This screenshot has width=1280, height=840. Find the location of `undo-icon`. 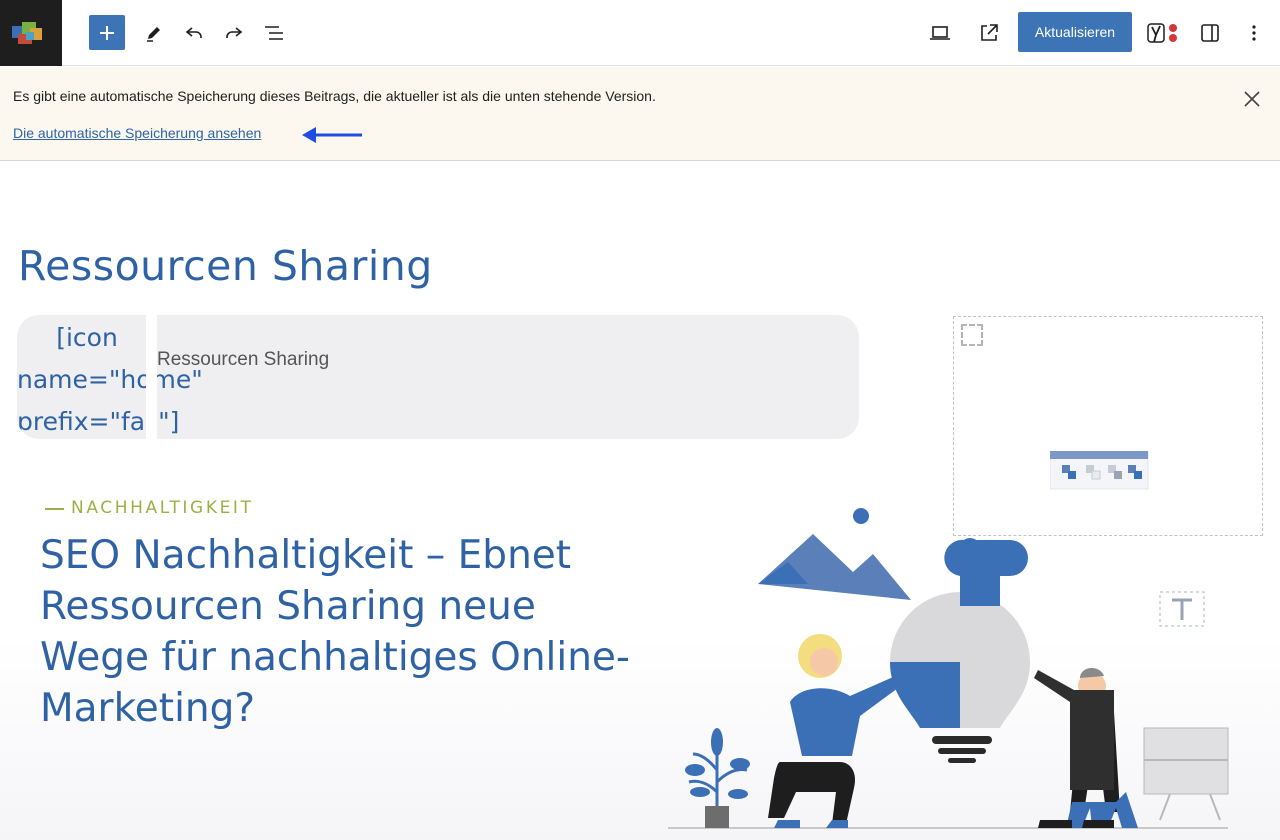

undo-icon is located at coordinates (193, 32).